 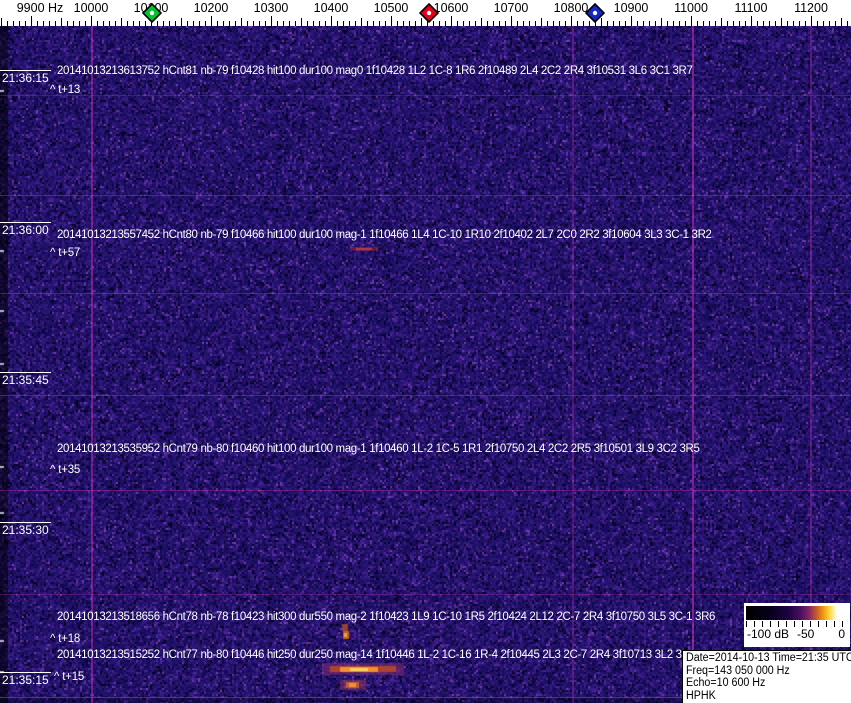 I want to click on ruler-frequency-label: 10500, so click(x=391, y=8).